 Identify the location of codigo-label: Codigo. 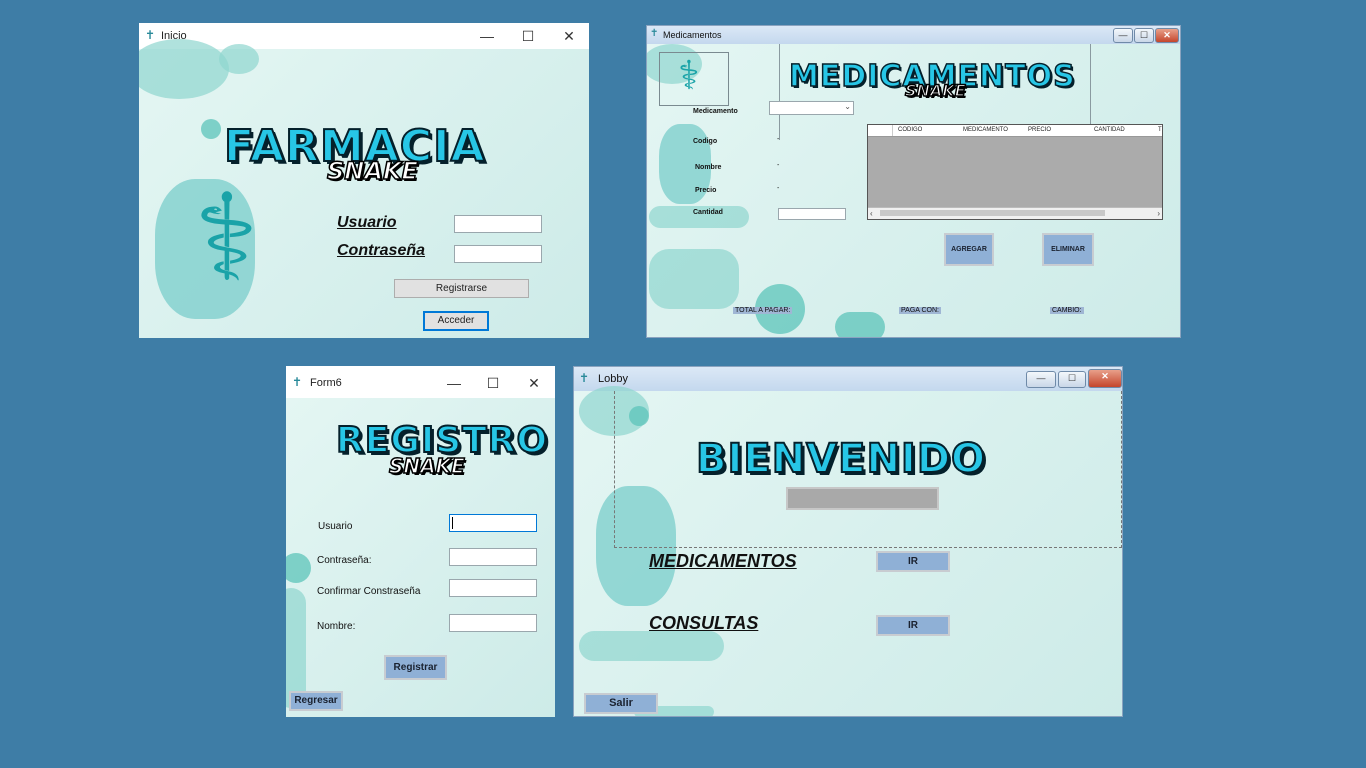
(705, 141).